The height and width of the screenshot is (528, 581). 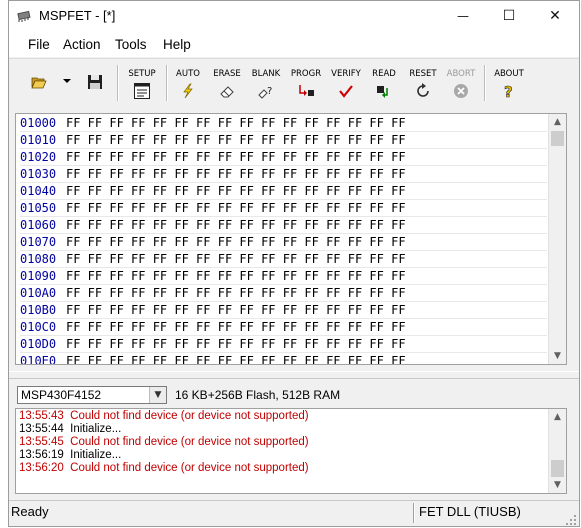 I want to click on help-icon: ?, so click(x=508, y=91).